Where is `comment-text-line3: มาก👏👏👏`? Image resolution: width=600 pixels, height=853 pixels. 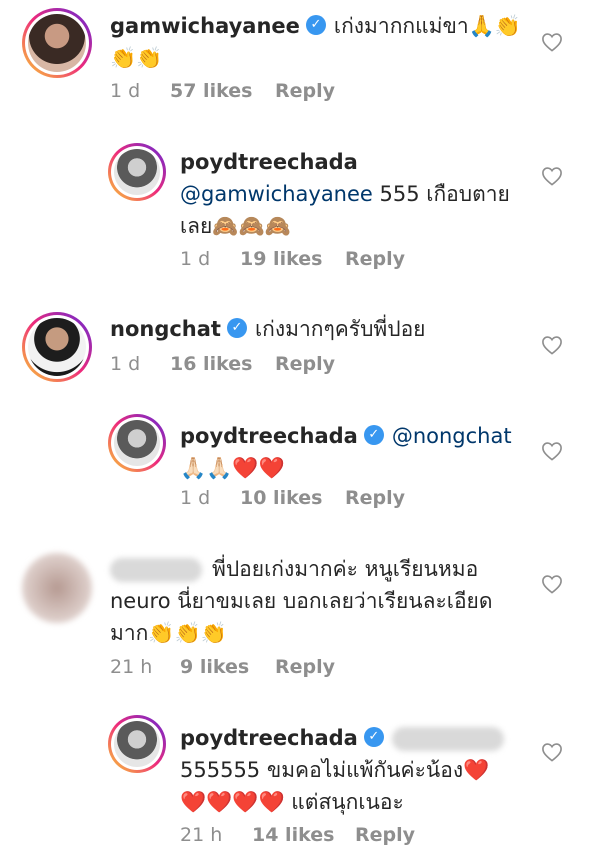 comment-text-line3: มาก👏👏👏 is located at coordinates (168, 633).